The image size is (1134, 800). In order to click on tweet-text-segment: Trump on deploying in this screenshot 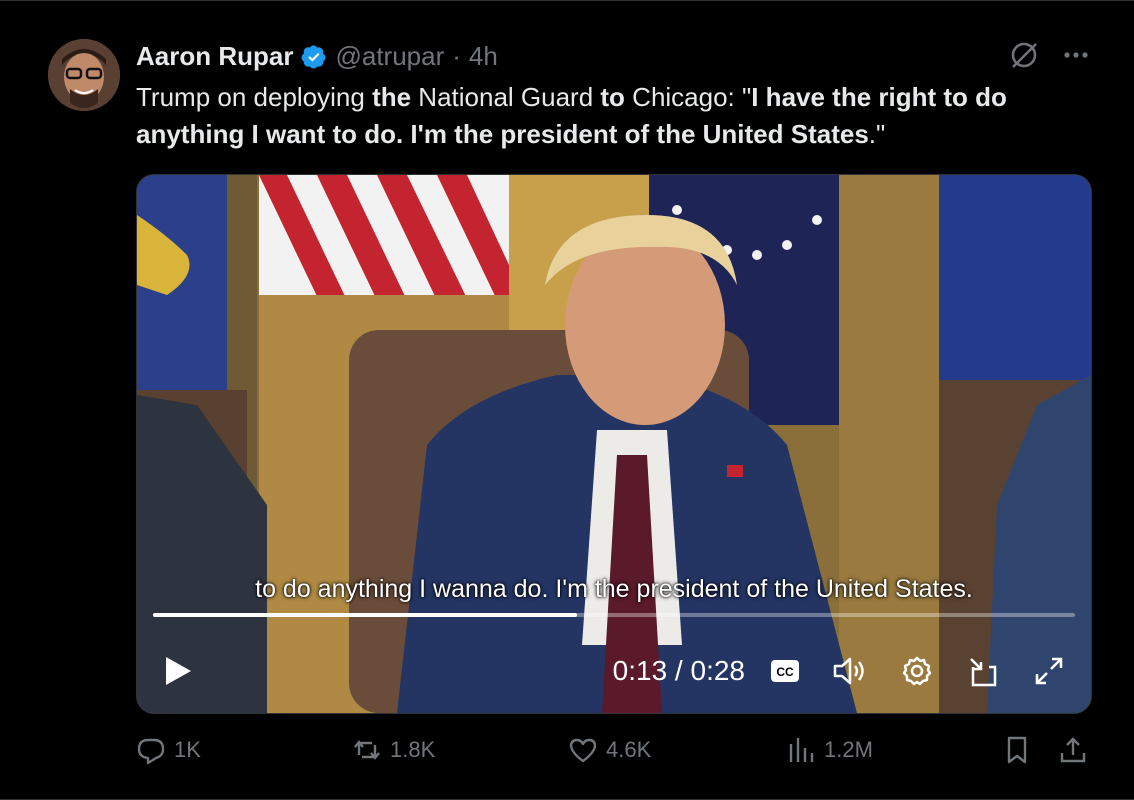, I will do `click(254, 97)`.